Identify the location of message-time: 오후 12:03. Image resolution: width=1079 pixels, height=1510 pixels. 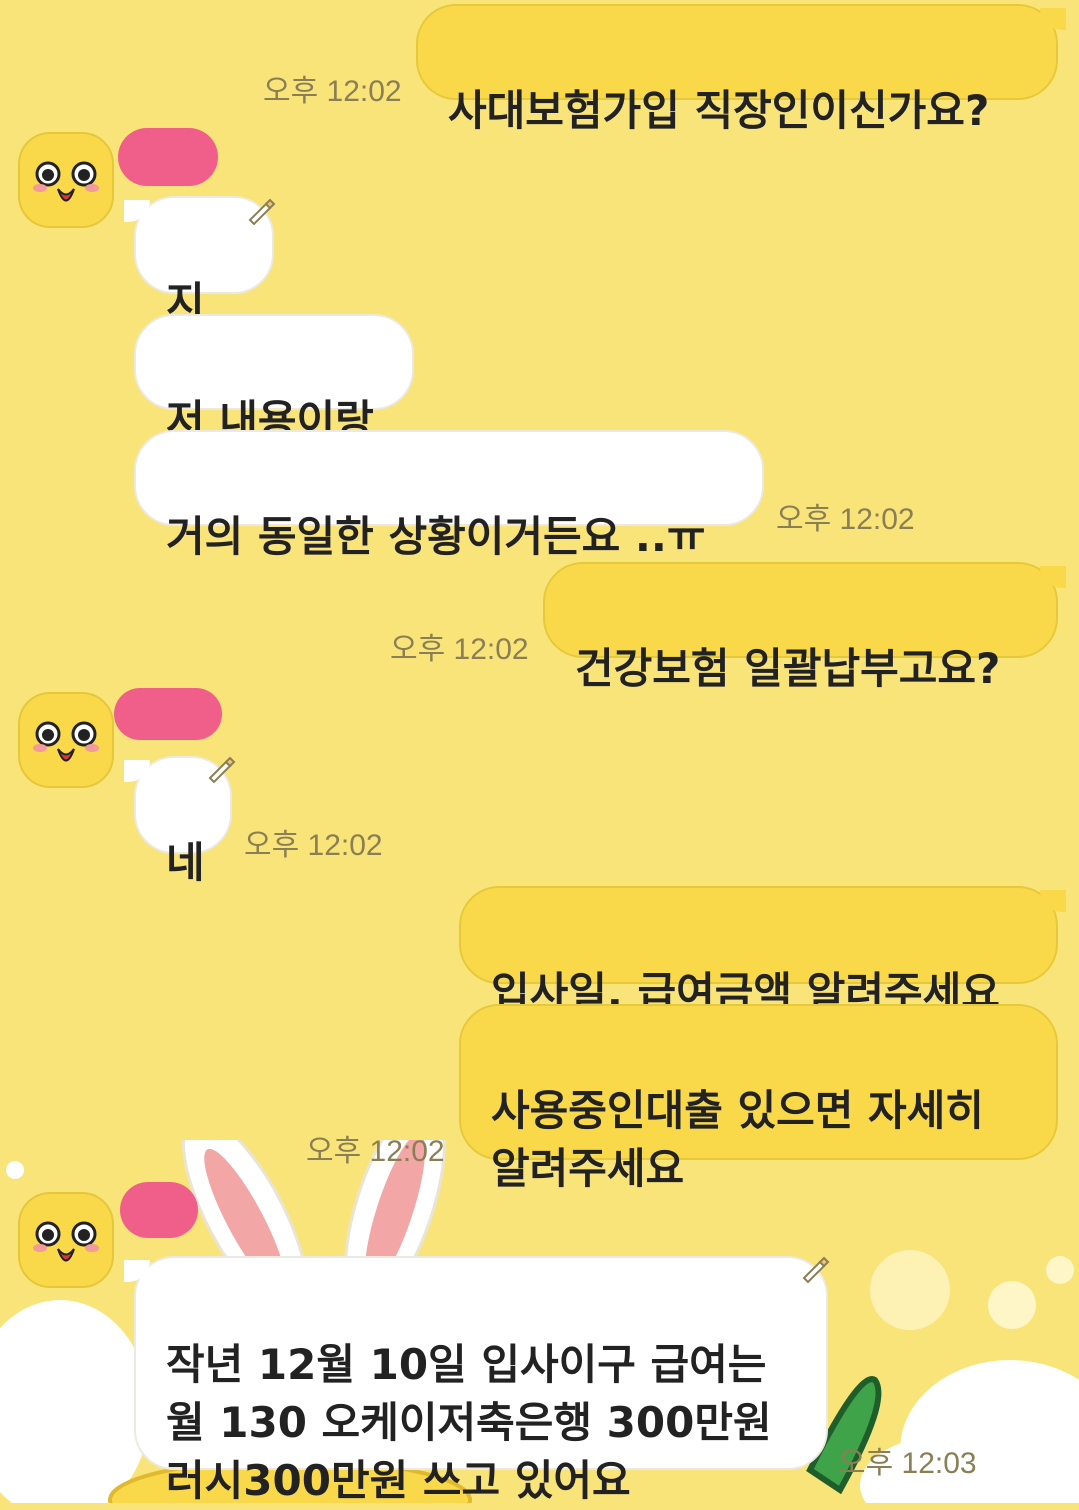
(907, 1463).